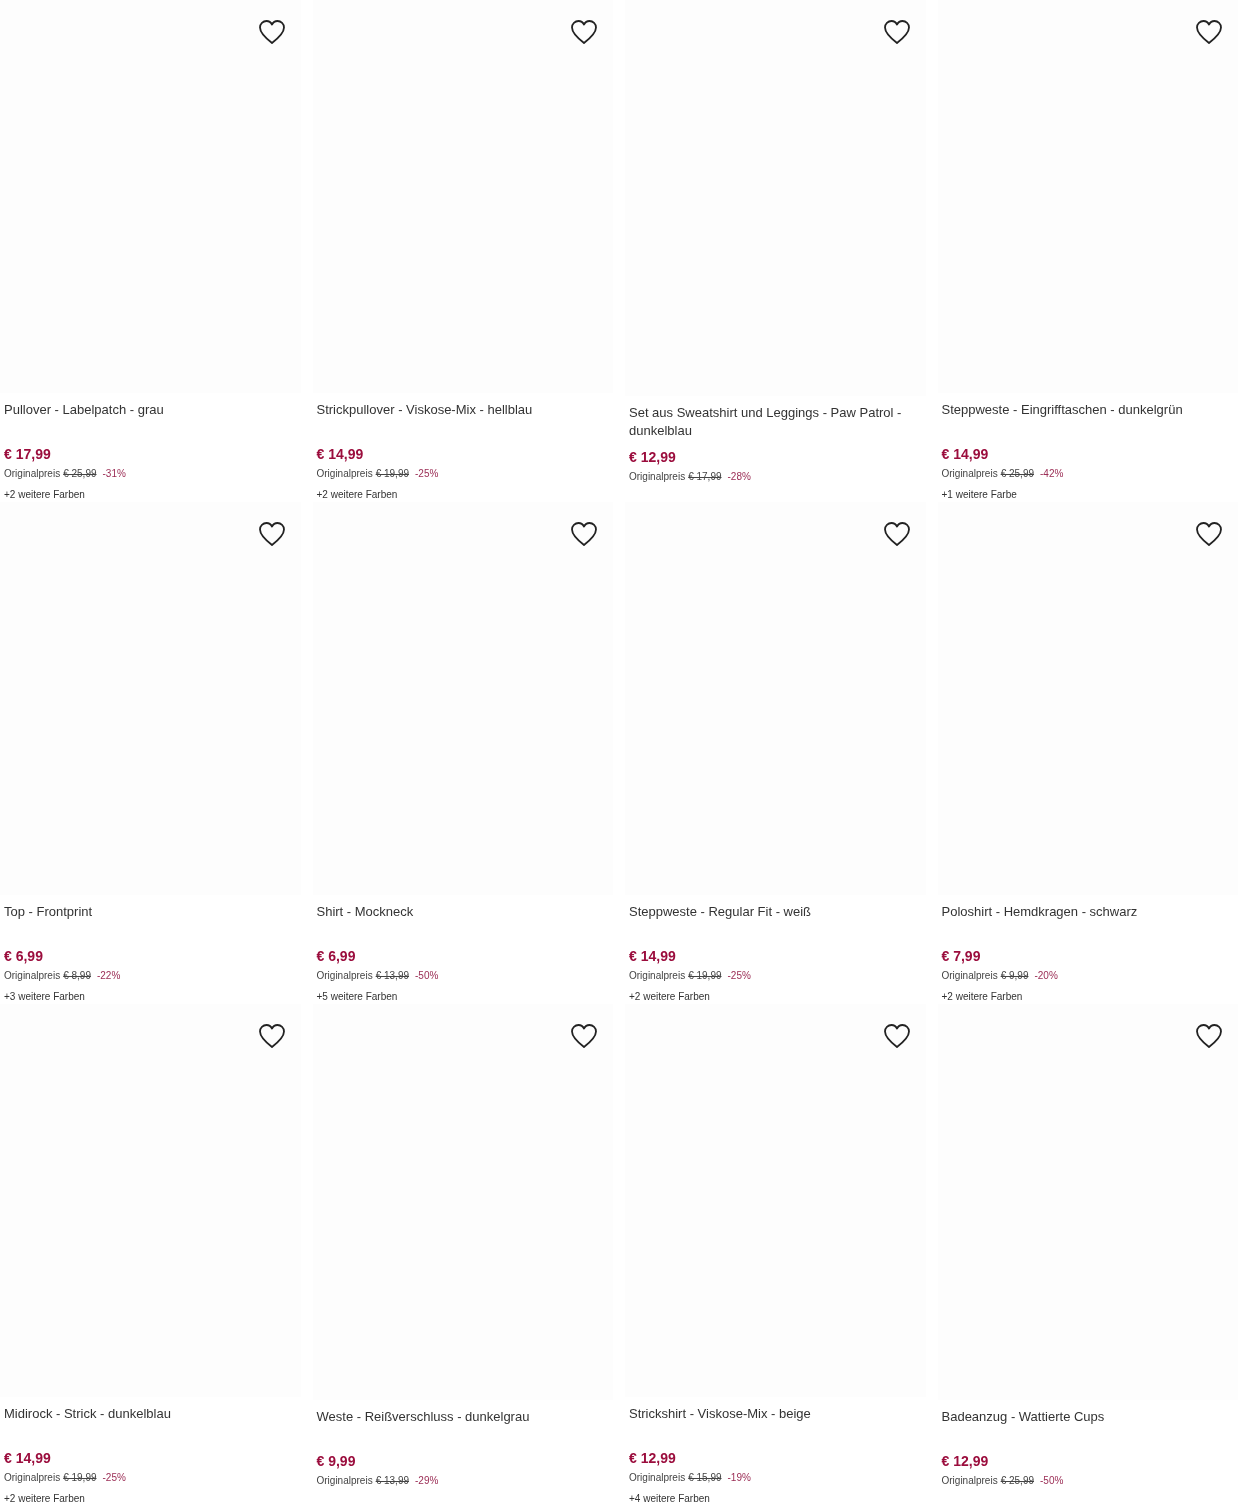 The image size is (1250, 1506). I want to click on more-colors-link: +1 weitere Farbe, so click(979, 494).